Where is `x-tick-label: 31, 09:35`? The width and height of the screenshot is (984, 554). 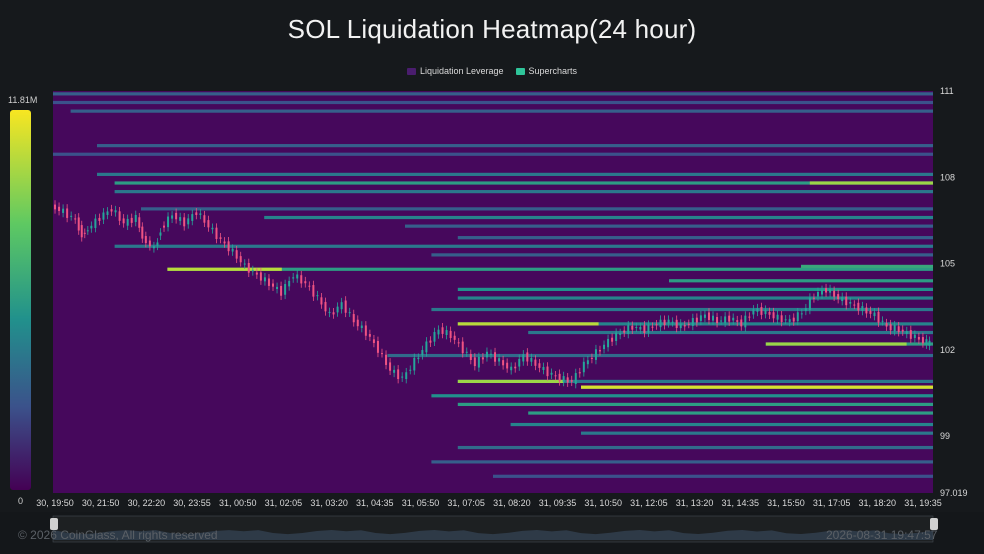 x-tick-label: 31, 09:35 is located at coordinates (558, 503).